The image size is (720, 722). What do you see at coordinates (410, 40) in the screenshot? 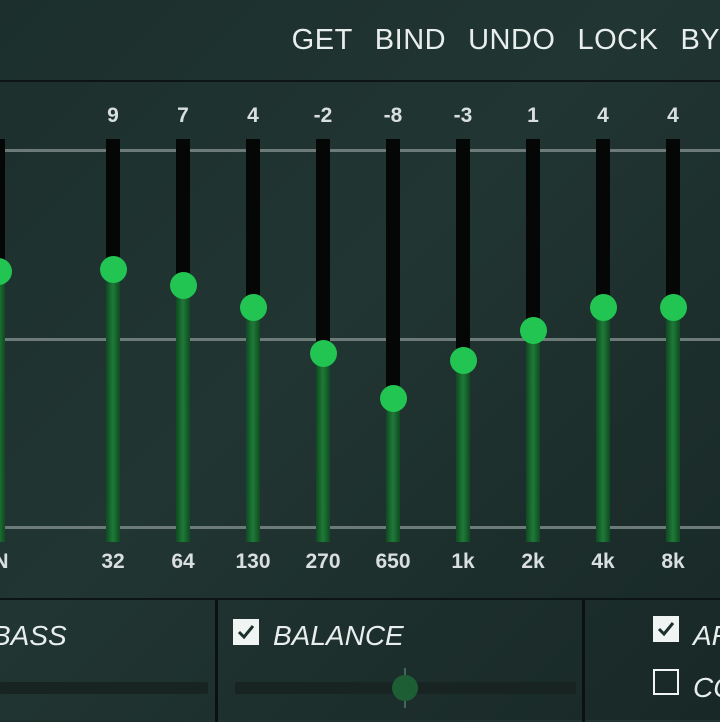
I see `bind-button: BIND` at bounding box center [410, 40].